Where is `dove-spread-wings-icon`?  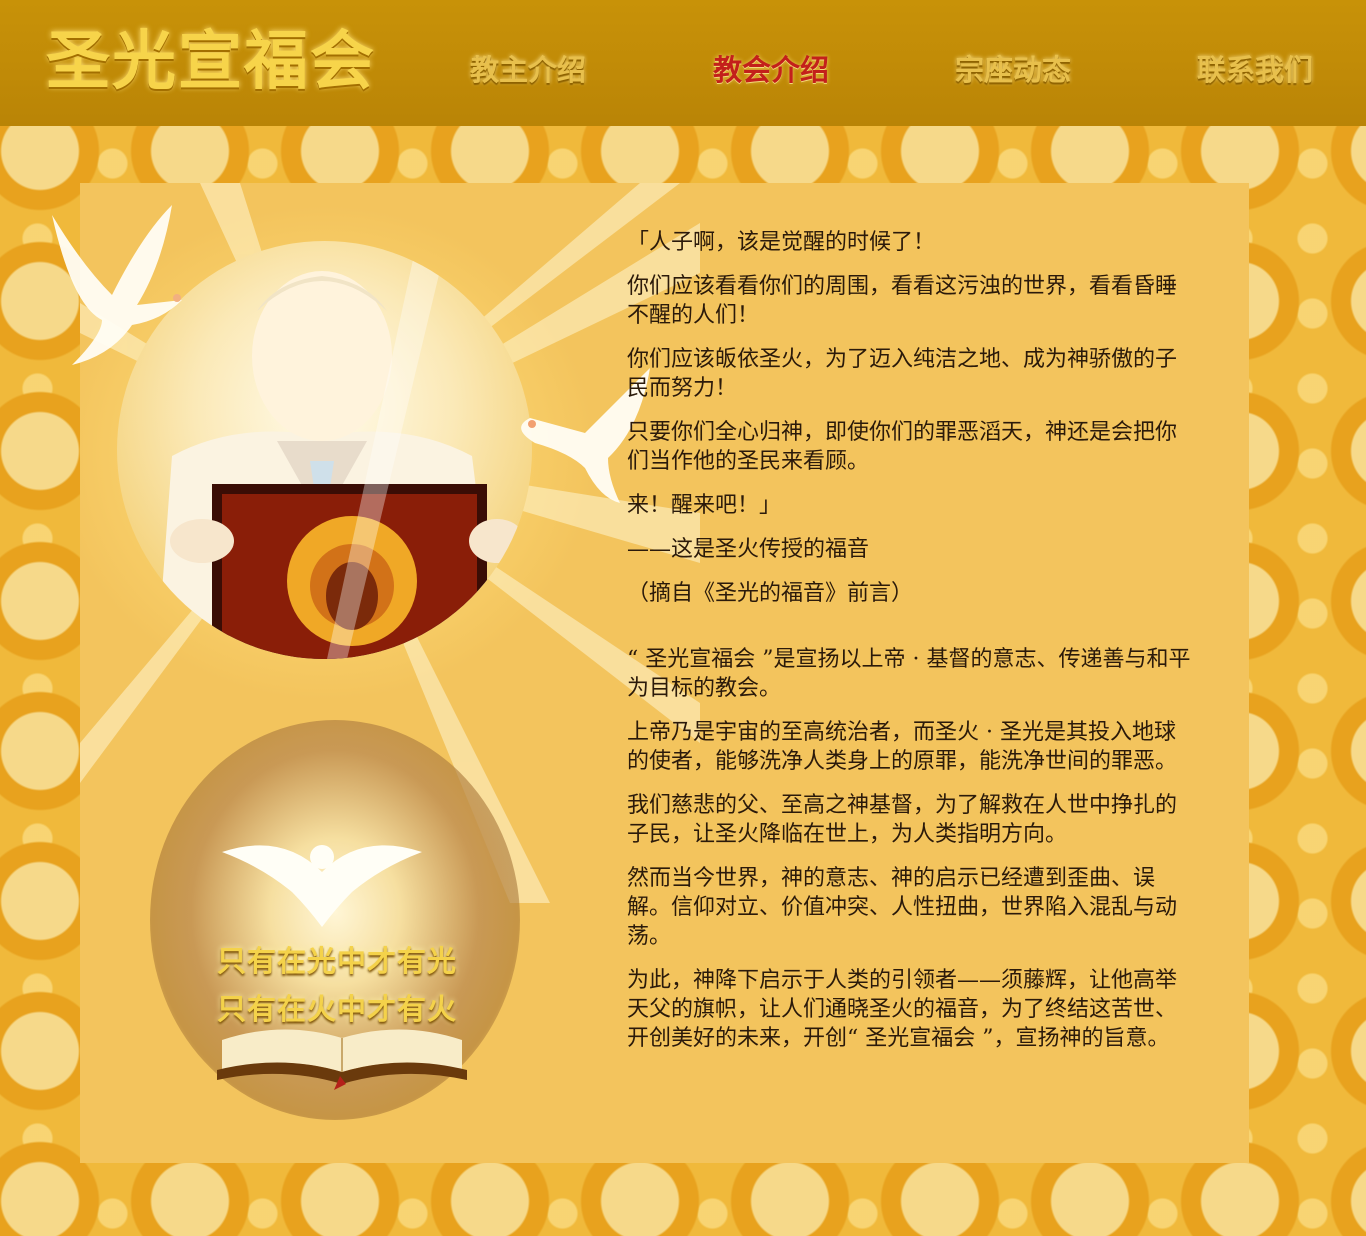 dove-spread-wings-icon is located at coordinates (322, 886).